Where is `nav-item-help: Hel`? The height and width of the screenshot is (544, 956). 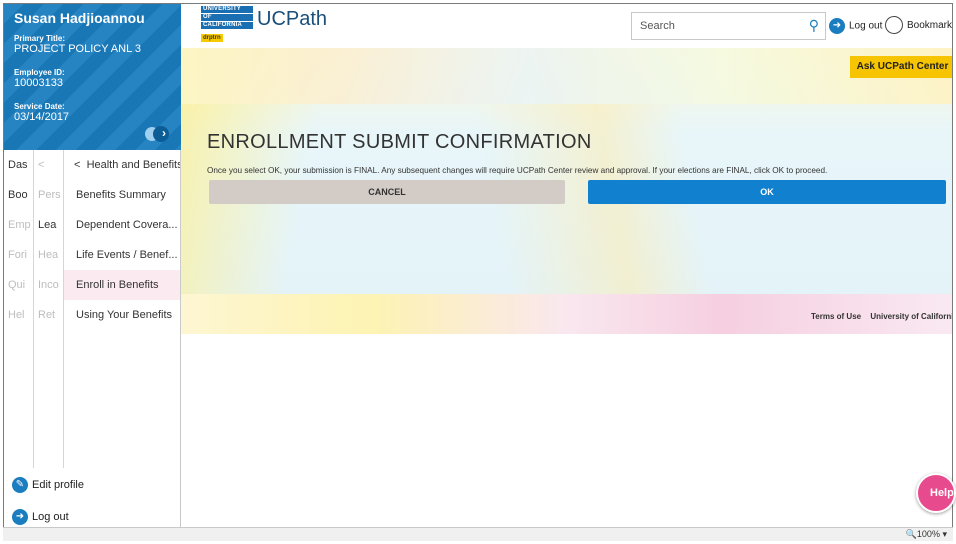
nav-item-help: Hel is located at coordinates (21, 315).